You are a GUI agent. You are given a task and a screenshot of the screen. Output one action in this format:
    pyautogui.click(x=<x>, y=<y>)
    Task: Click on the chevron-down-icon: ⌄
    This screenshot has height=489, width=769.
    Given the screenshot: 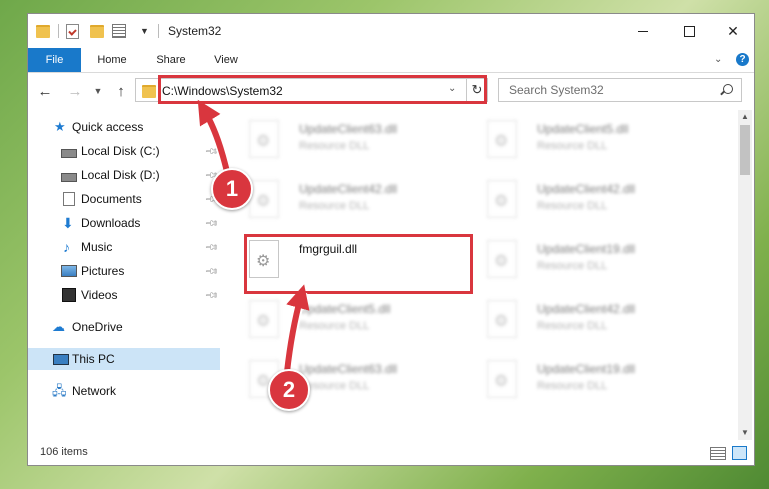 What is the action you would take?
    pyautogui.click(x=718, y=59)
    